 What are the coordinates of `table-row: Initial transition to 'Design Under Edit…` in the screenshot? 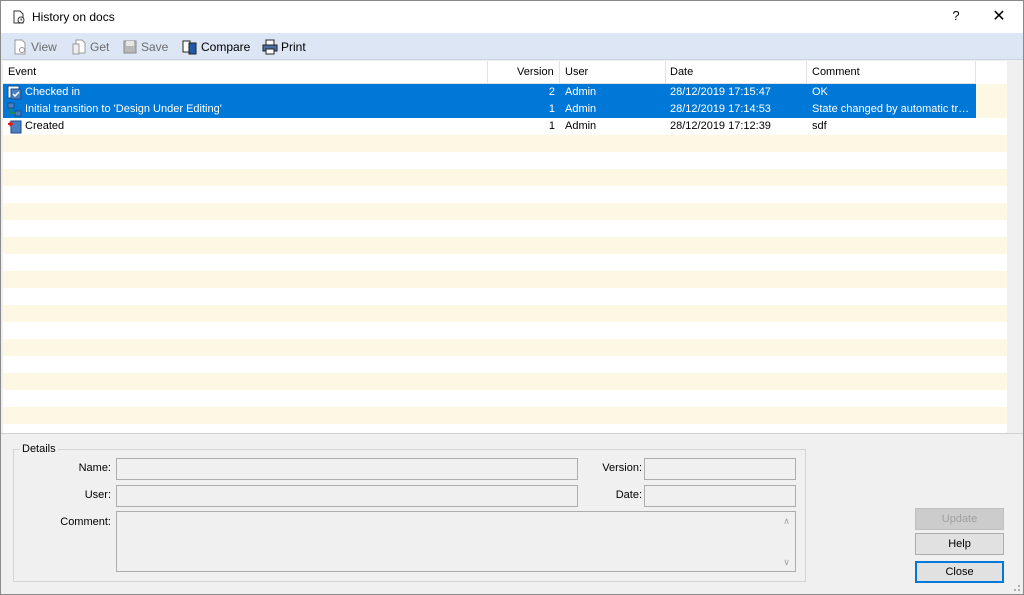 It's located at (505, 109).